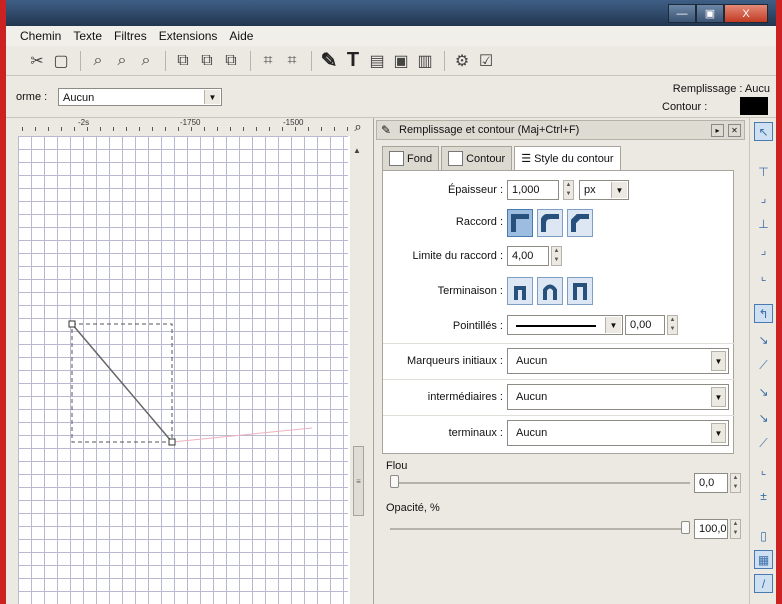 This screenshot has height=604, width=782. Describe the element at coordinates (425, 61) in the screenshot. I see `align-icon: ▥` at that location.